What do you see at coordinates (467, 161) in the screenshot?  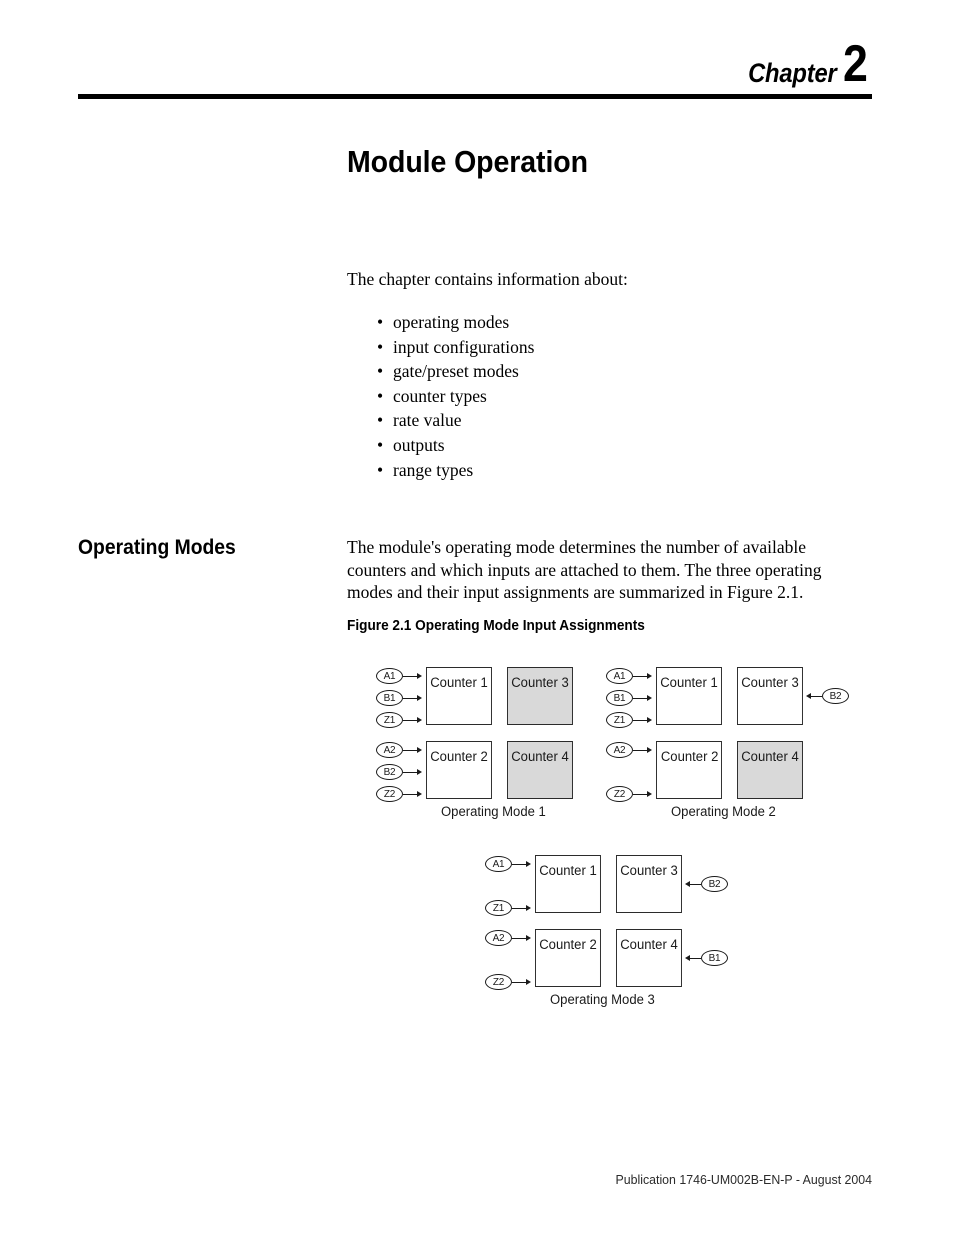 I see `page-title: Module Operation` at bounding box center [467, 161].